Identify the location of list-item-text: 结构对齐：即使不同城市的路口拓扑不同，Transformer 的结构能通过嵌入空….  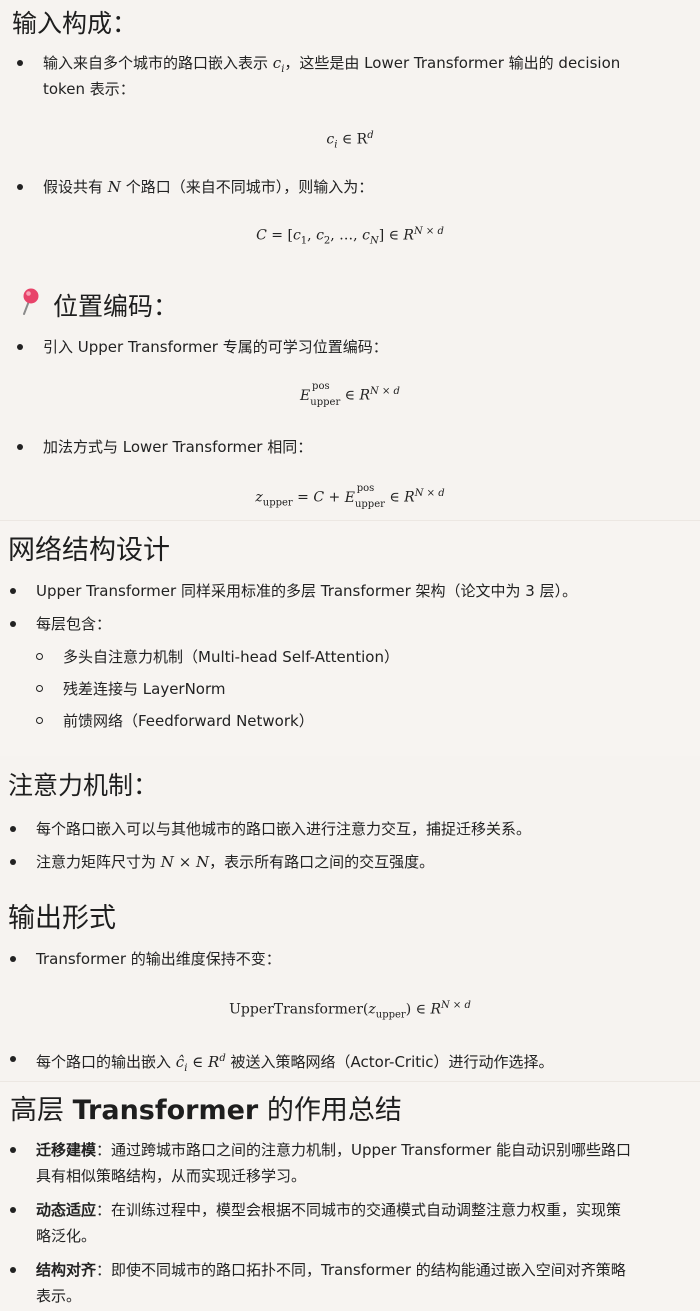
(366, 1270).